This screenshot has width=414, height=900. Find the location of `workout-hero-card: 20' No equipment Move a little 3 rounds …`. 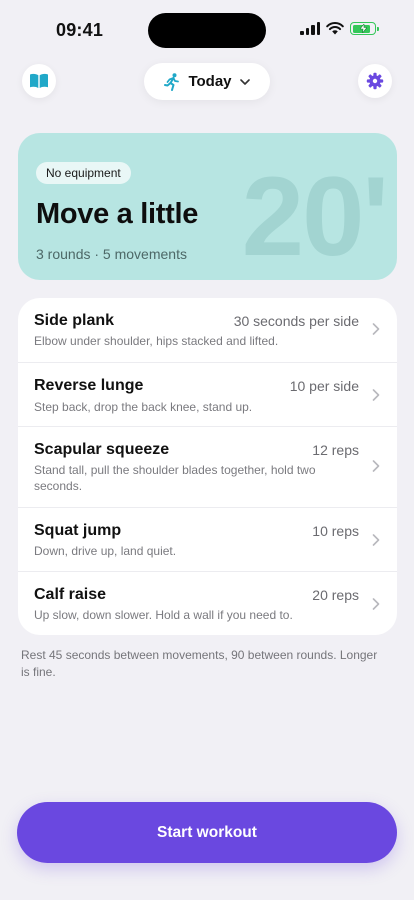

workout-hero-card: 20' No equipment Move a little 3 rounds … is located at coordinates (207, 206).